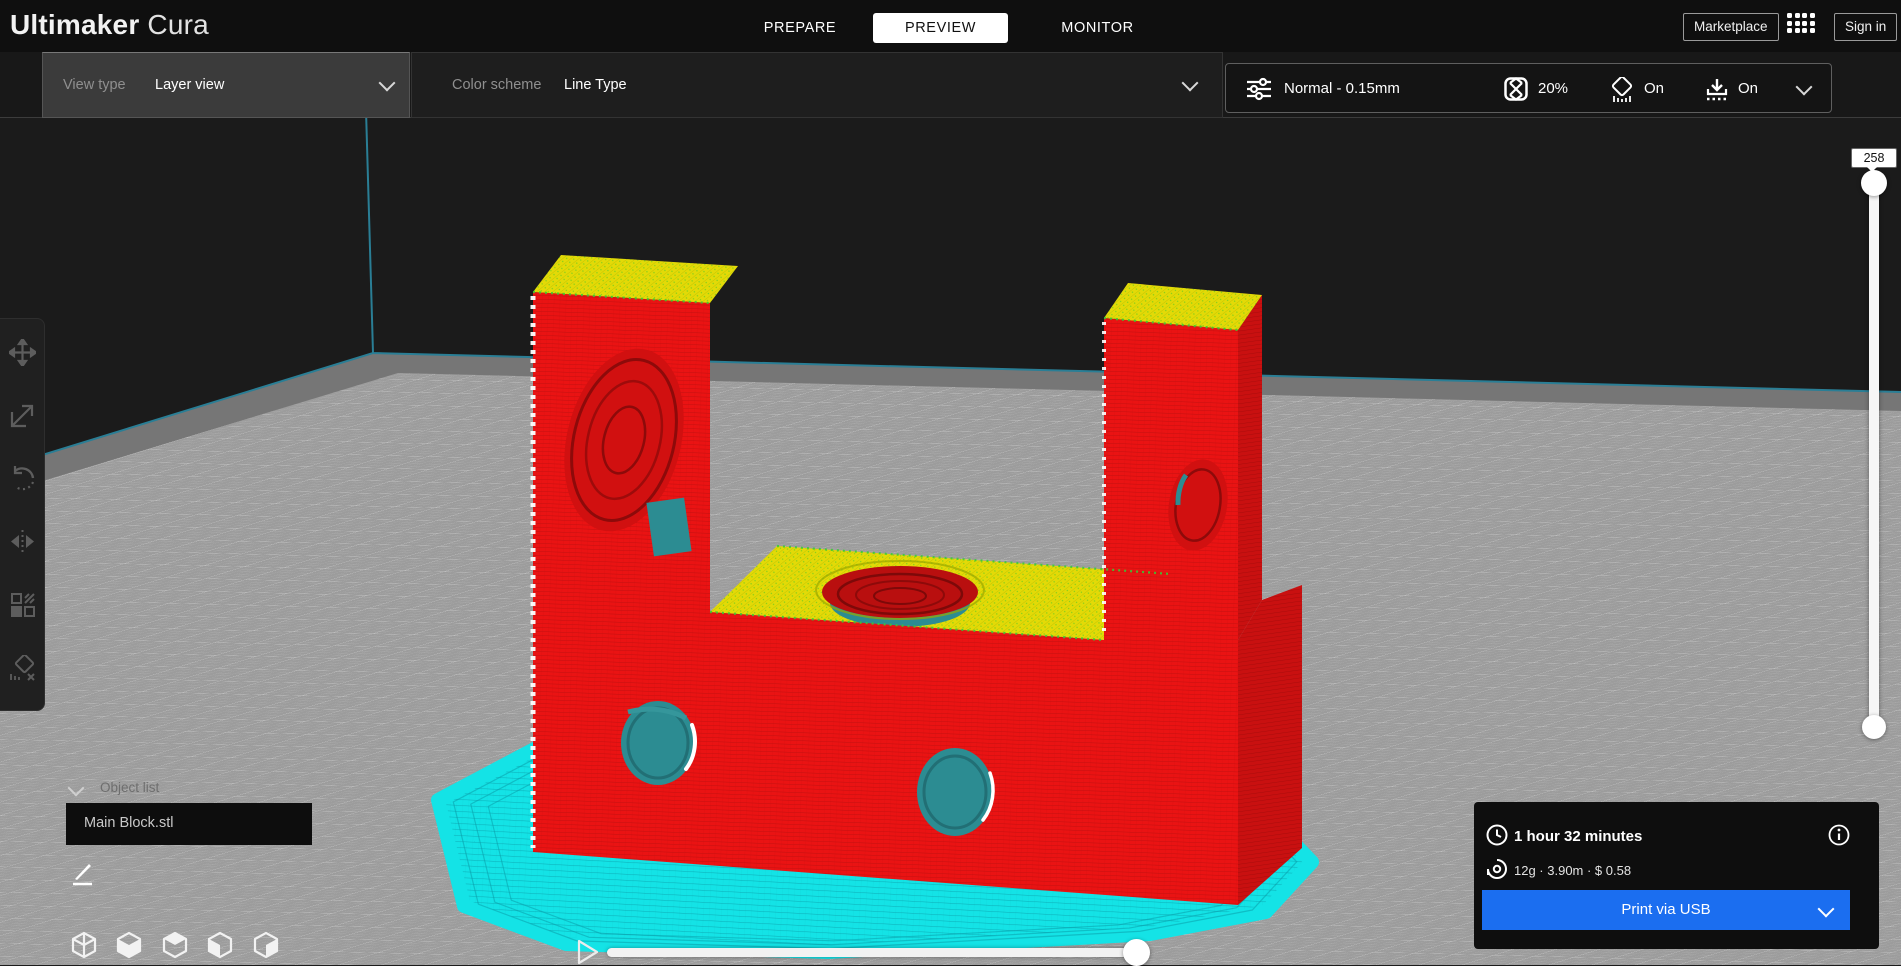  What do you see at coordinates (659, 743) in the screenshot?
I see `model-front-hole-left` at bounding box center [659, 743].